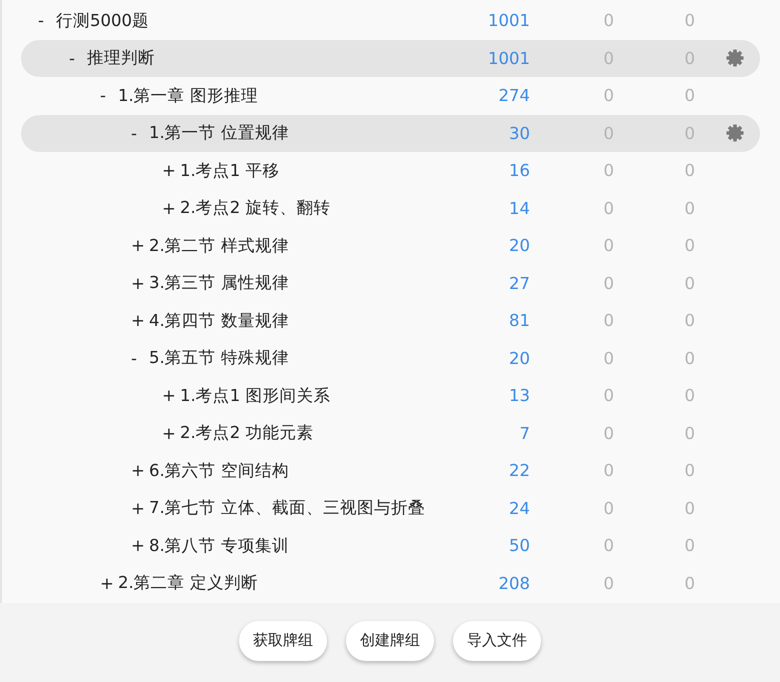 This screenshot has height=682, width=780. What do you see at coordinates (188, 583) in the screenshot?
I see `deck-name: 2.第二章 定义判断` at bounding box center [188, 583].